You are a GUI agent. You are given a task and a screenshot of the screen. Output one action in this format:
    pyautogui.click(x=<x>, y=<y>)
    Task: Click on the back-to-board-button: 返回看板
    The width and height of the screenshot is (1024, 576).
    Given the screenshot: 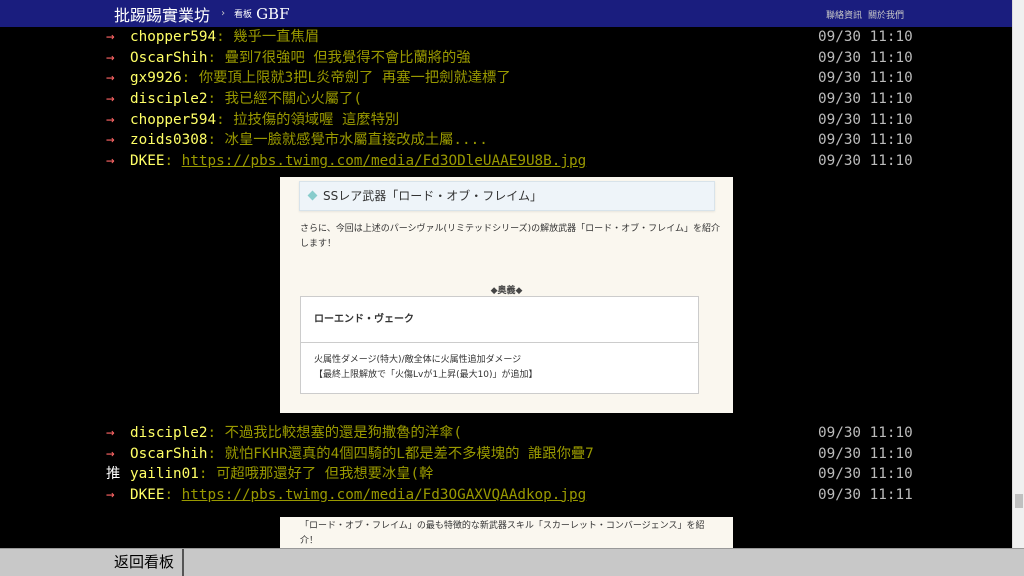 What is the action you would take?
    pyautogui.click(x=142, y=562)
    